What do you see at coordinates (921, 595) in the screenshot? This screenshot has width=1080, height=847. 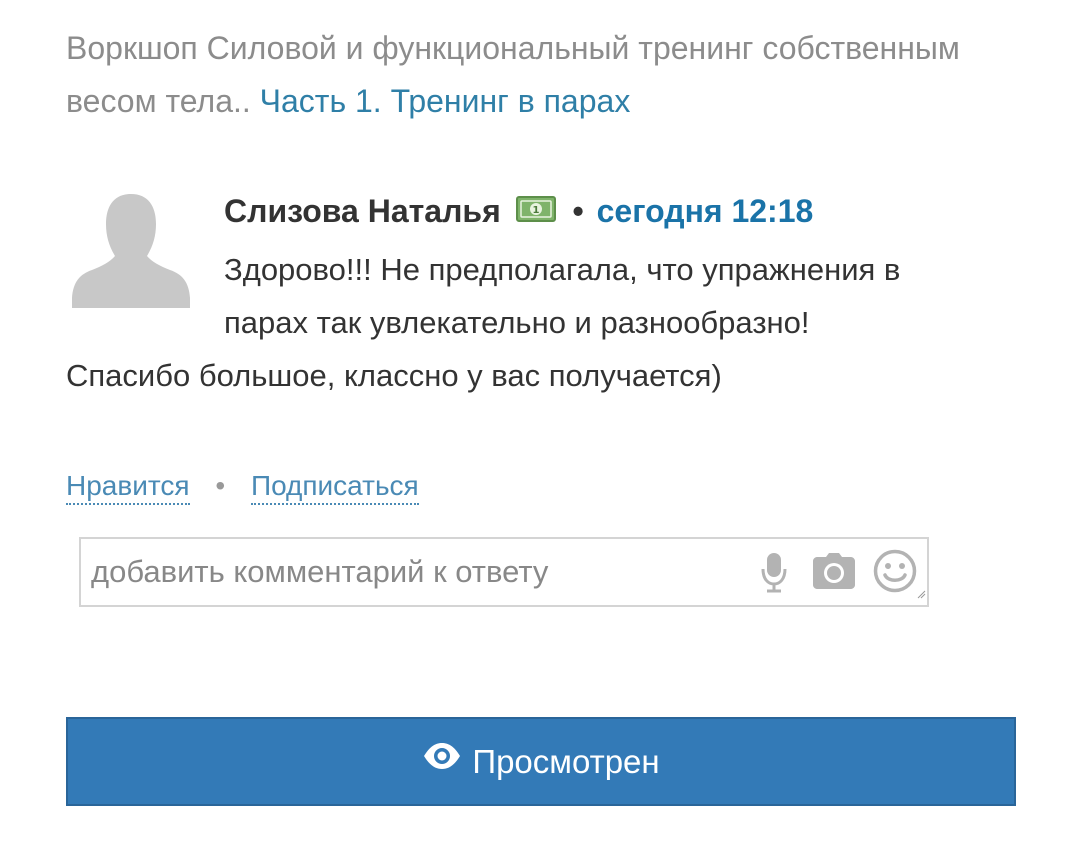 I see `resize-grip-icon` at bounding box center [921, 595].